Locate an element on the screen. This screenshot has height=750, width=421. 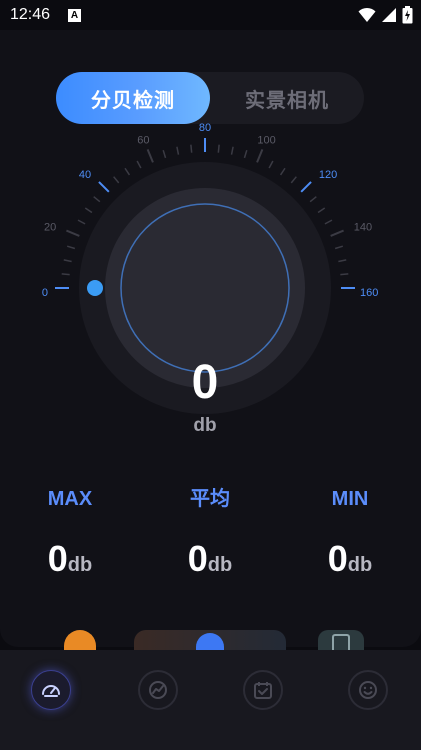
gauge-tick-label: 160 is located at coordinates (369, 293).